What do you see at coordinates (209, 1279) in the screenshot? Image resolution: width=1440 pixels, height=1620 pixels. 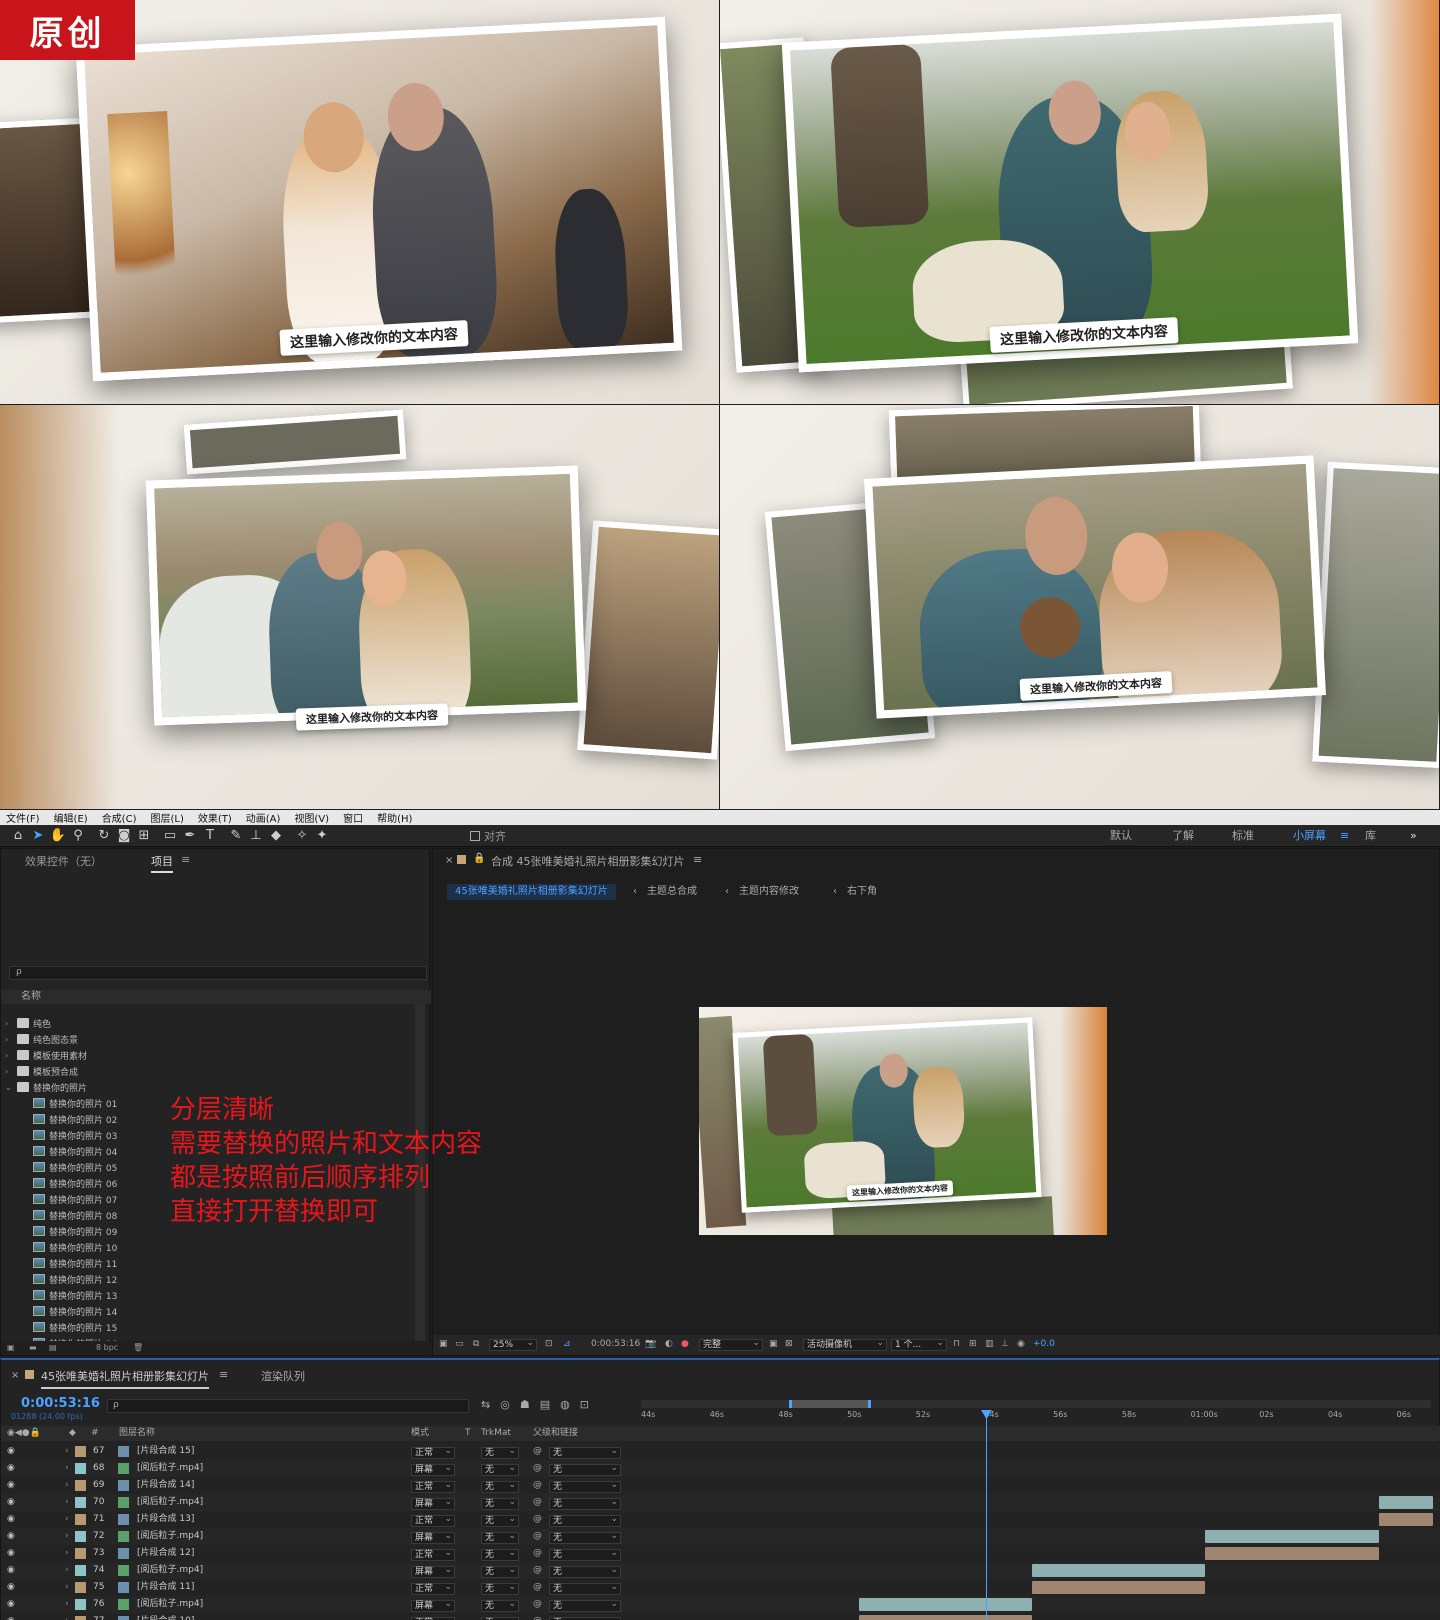 I see `project-item: 替换你的照片 12` at bounding box center [209, 1279].